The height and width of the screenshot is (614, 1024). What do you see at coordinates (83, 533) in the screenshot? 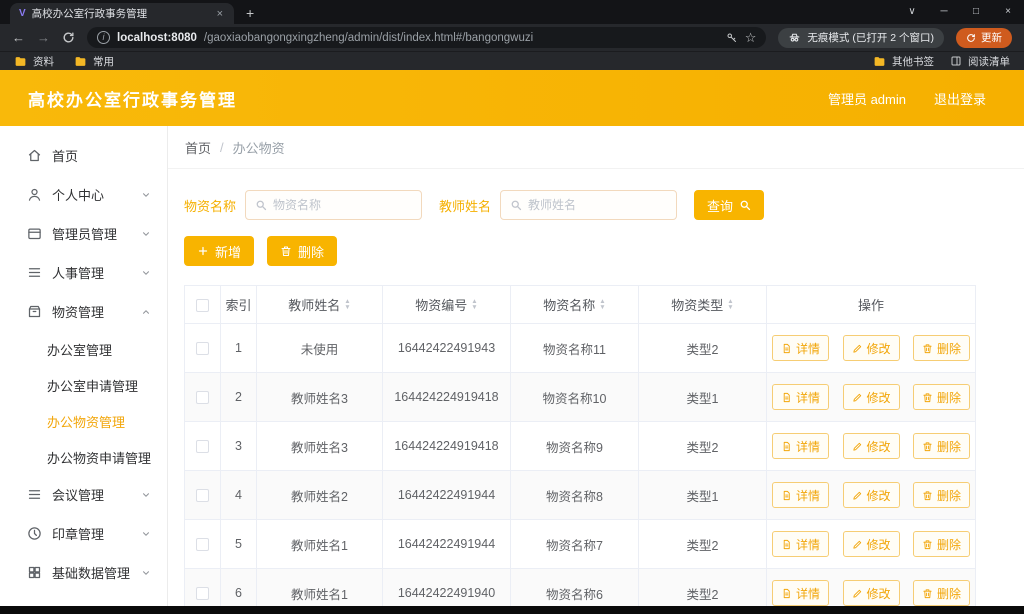
I see `sidebar-item-seal-mgmt: 印章管理` at bounding box center [83, 533].